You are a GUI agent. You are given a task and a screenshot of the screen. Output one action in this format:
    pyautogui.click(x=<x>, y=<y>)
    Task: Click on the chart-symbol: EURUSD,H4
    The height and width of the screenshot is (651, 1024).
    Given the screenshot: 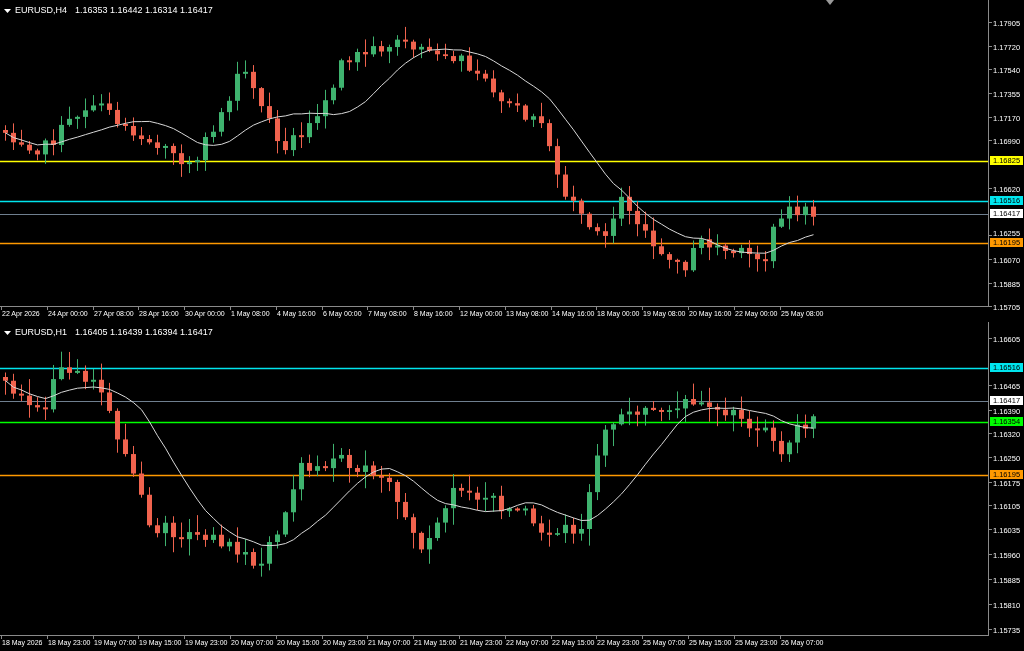 What is the action you would take?
    pyautogui.click(x=41, y=10)
    